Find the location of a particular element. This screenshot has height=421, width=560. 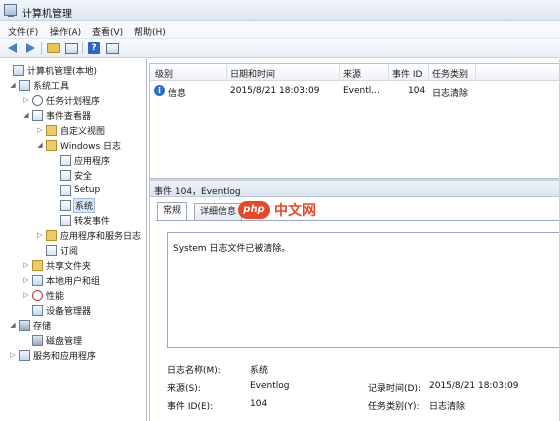

info-icon: i is located at coordinates (159, 90).